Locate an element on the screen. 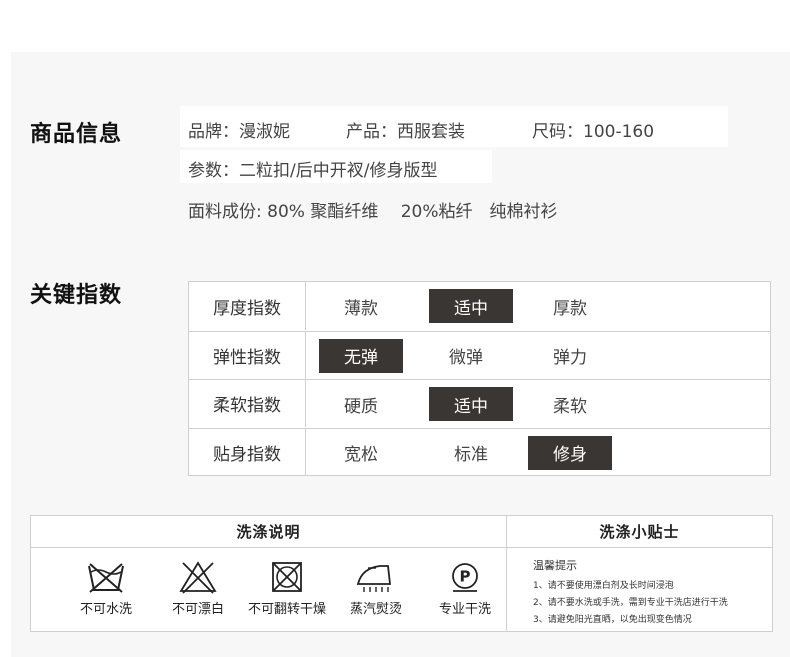 The height and width of the screenshot is (657, 790). params-text: 参数：二粒扣/后中开衩/修身版型 is located at coordinates (313, 171).